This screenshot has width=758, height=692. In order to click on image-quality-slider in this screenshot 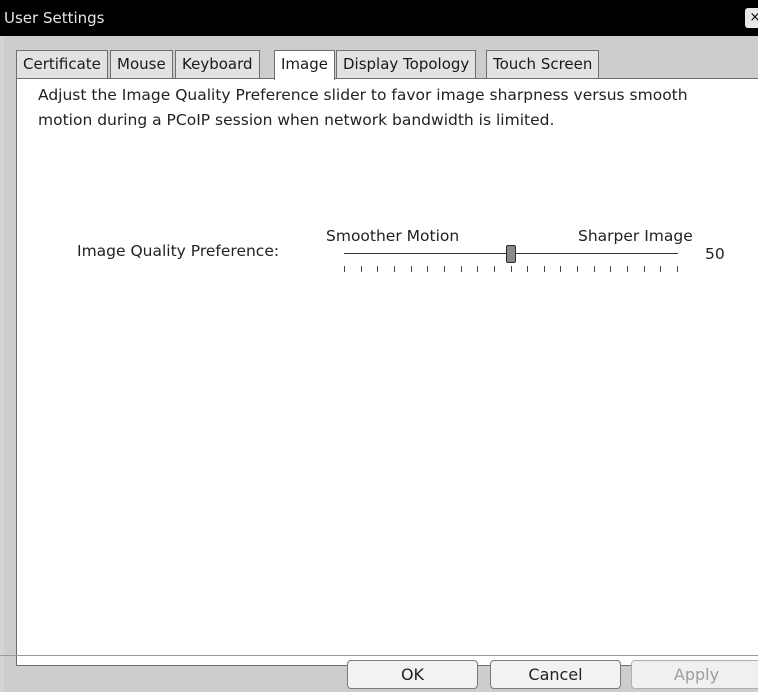, I will do `click(511, 260)`.